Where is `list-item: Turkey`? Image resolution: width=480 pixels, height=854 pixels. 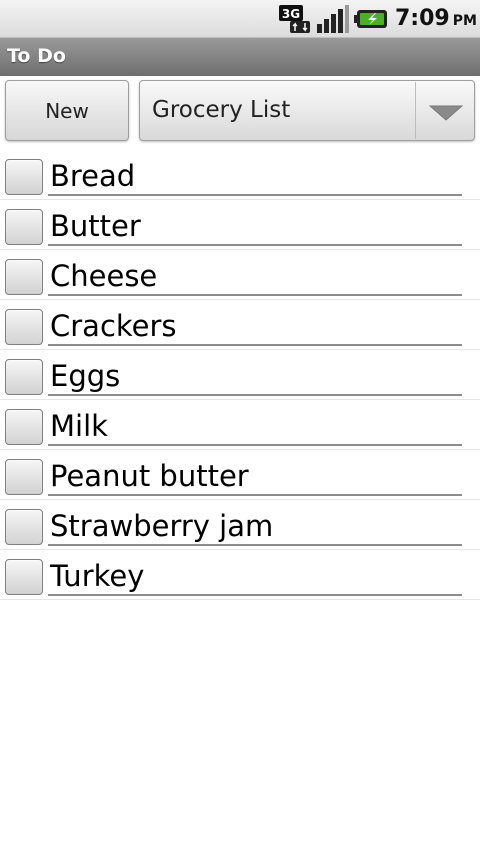 list-item: Turkey is located at coordinates (240, 575).